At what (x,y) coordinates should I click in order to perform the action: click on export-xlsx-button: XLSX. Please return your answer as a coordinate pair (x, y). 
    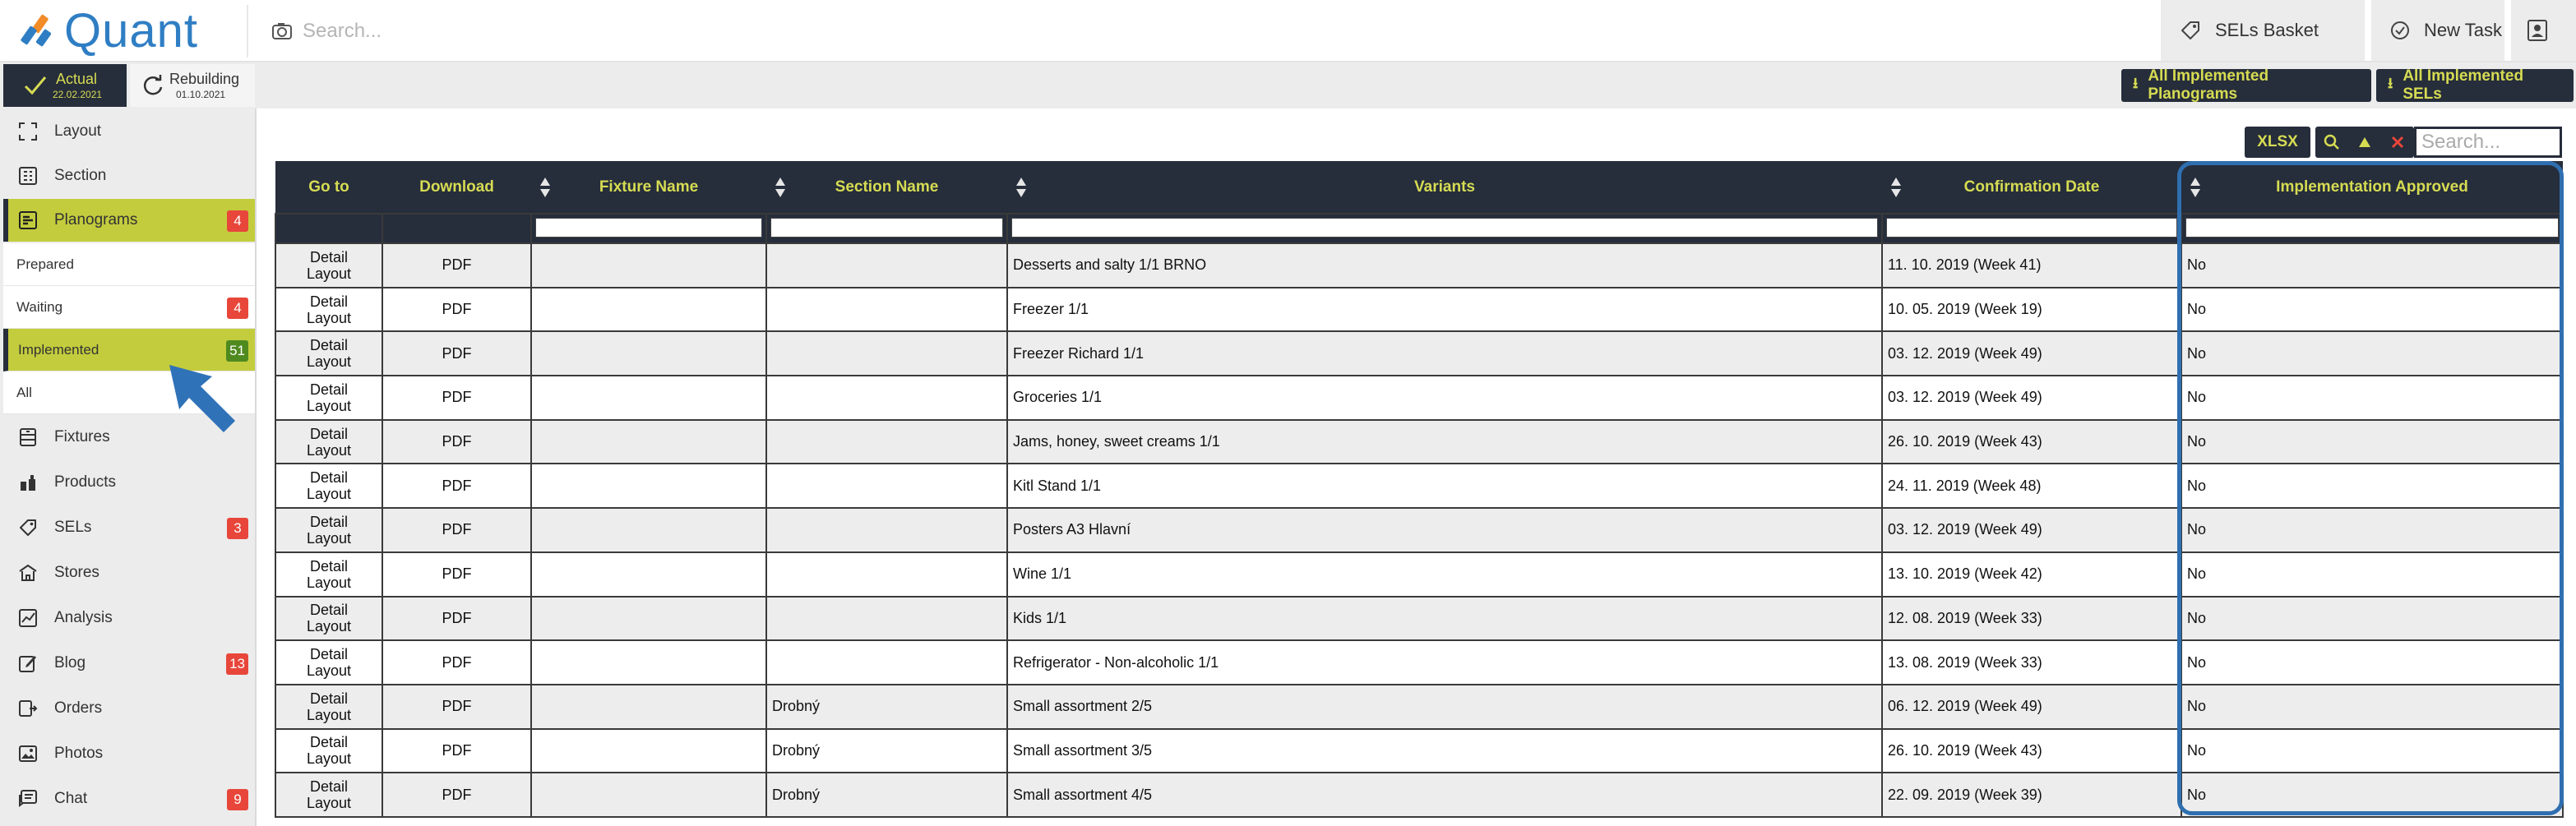
    Looking at the image, I should click on (2277, 142).